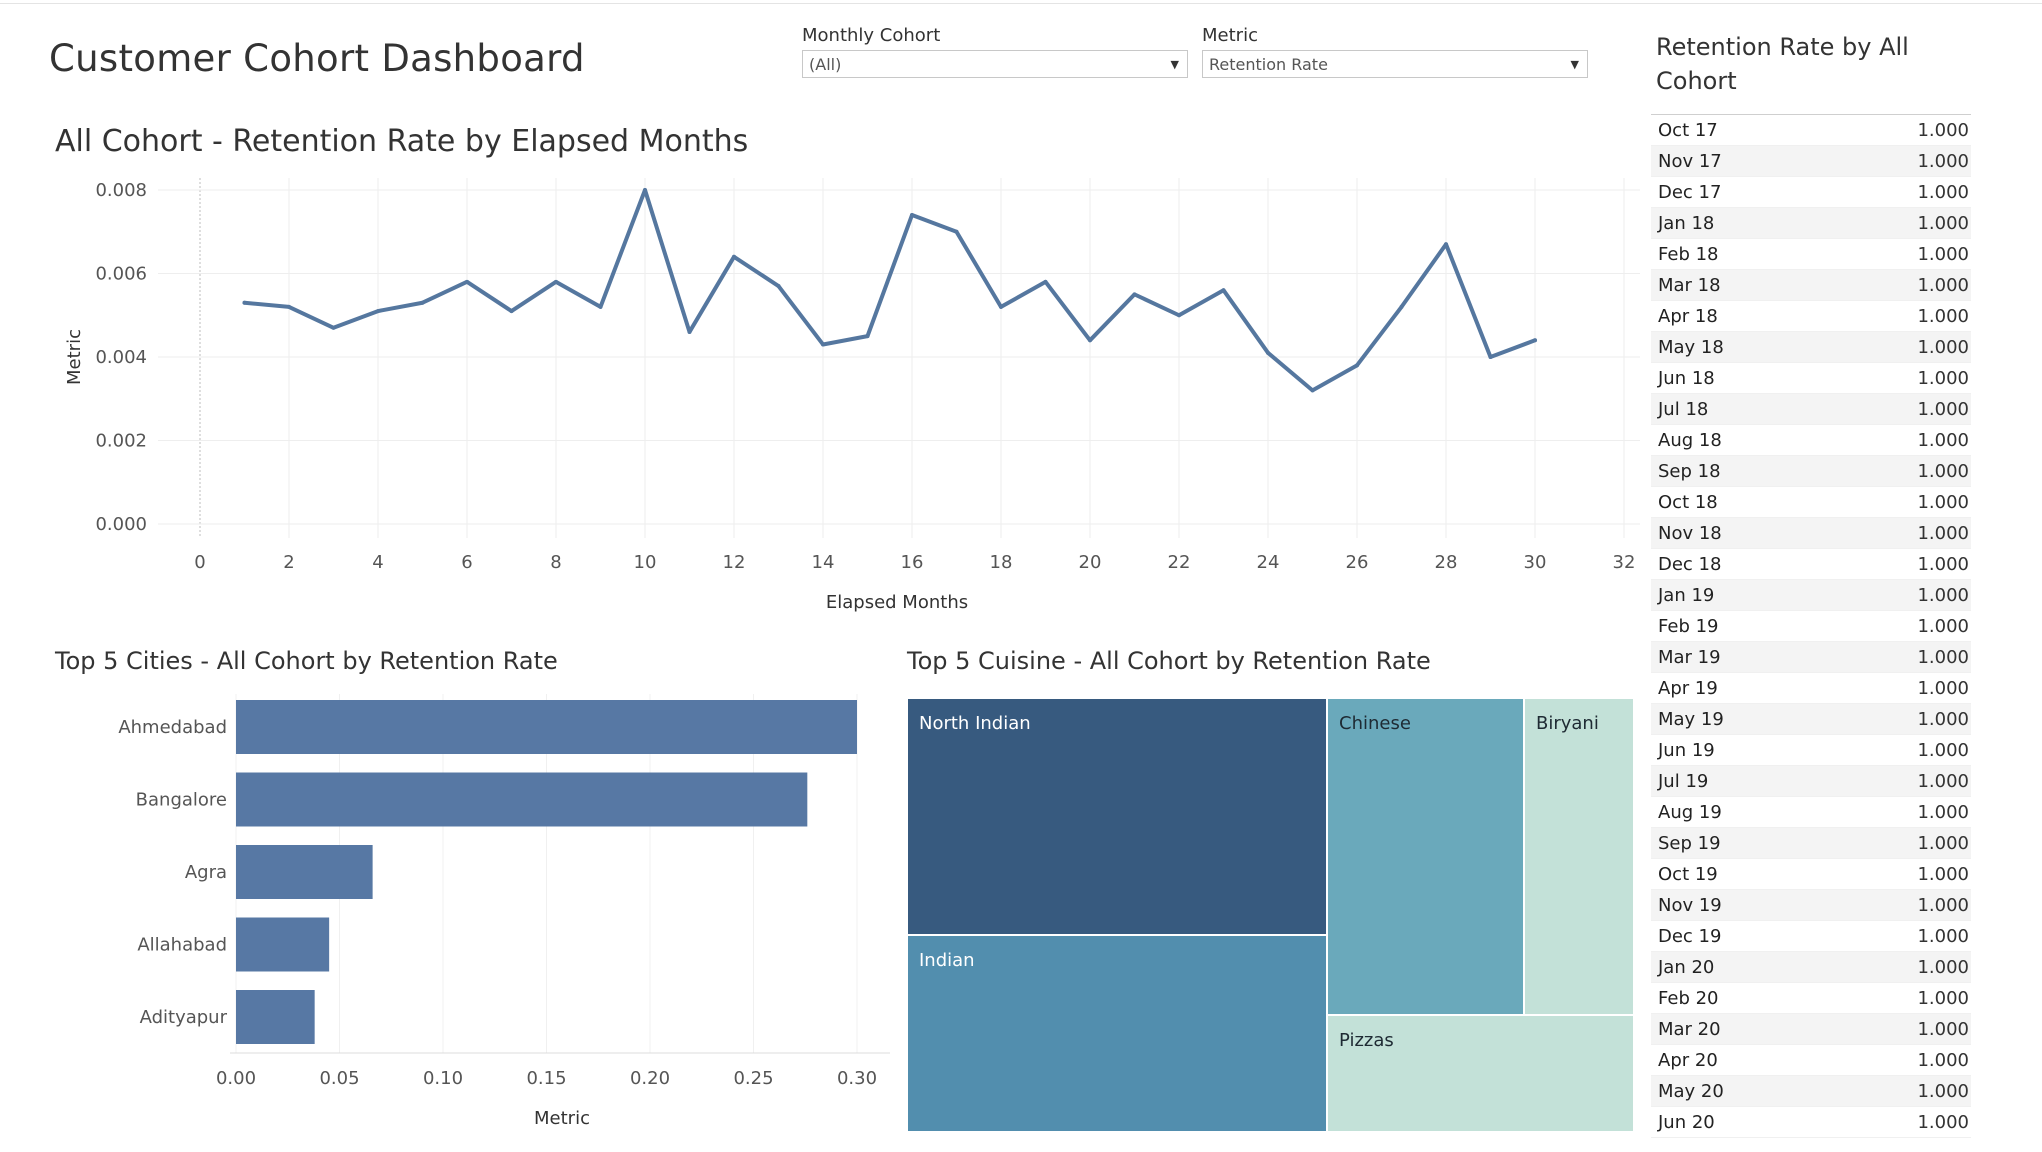 This screenshot has width=2042, height=1152. I want to click on table-row: Nov 17 1.000, so click(1811, 161).